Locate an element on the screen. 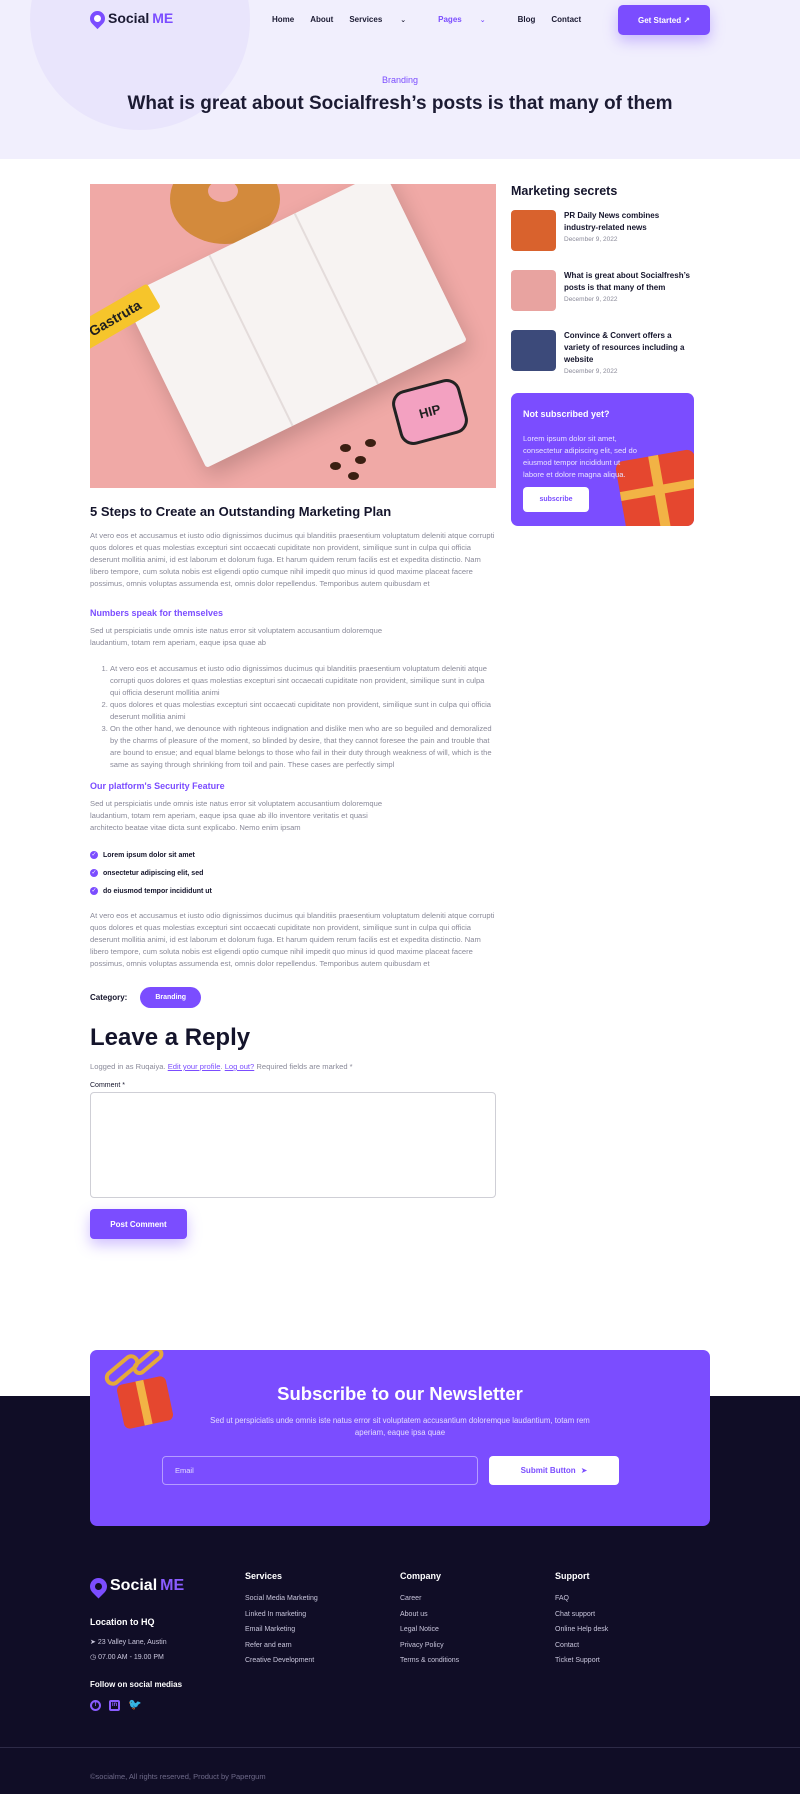 This screenshot has width=800, height=1794. footer-link: Career is located at coordinates (429, 1603).